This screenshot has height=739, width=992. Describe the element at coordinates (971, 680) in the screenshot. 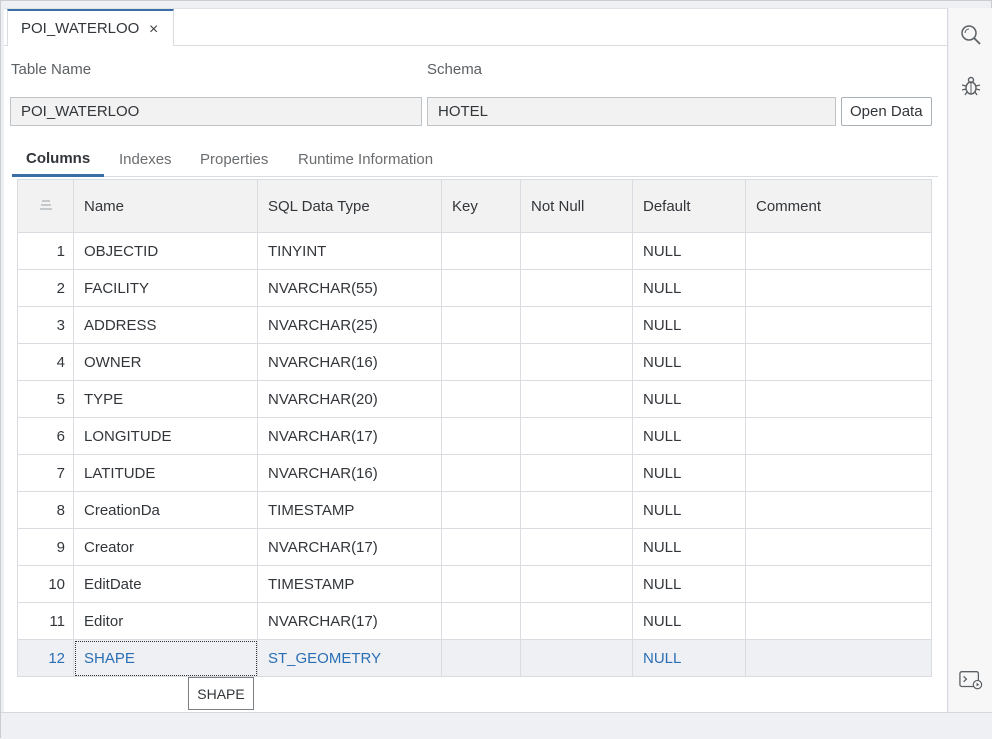

I see `console-icon` at that location.